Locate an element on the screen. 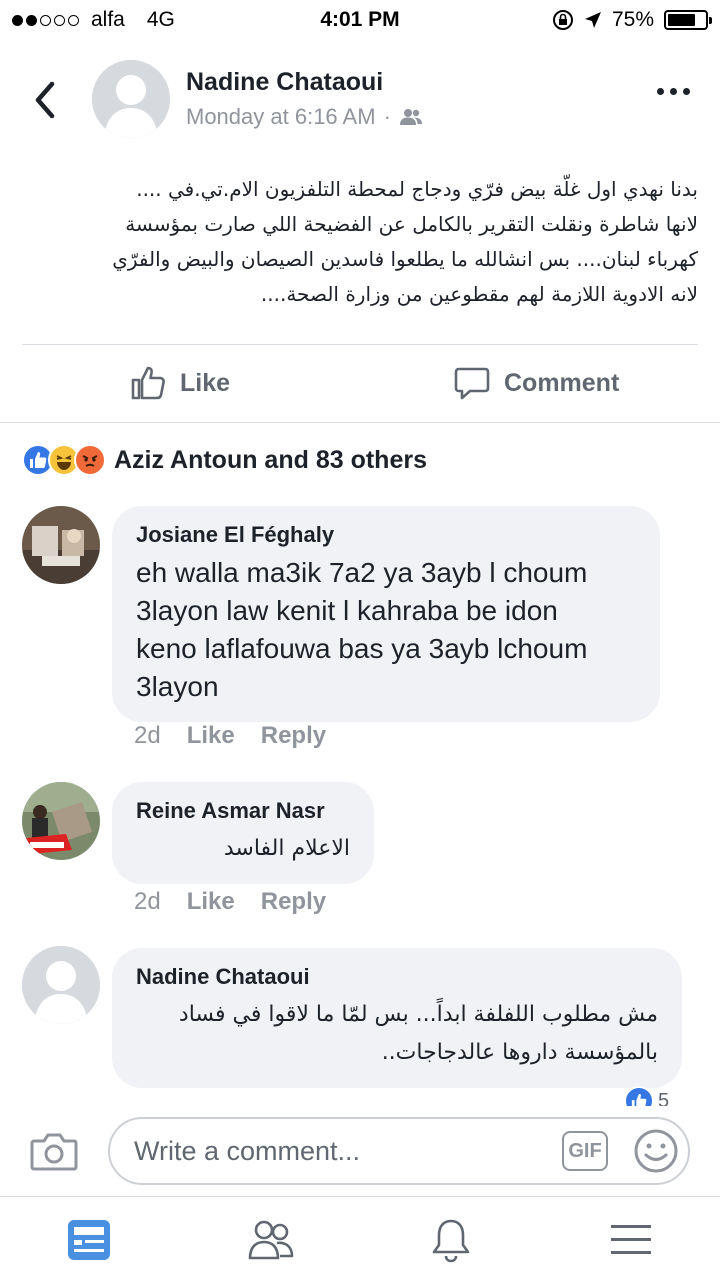  like-label: Like is located at coordinates (205, 382).